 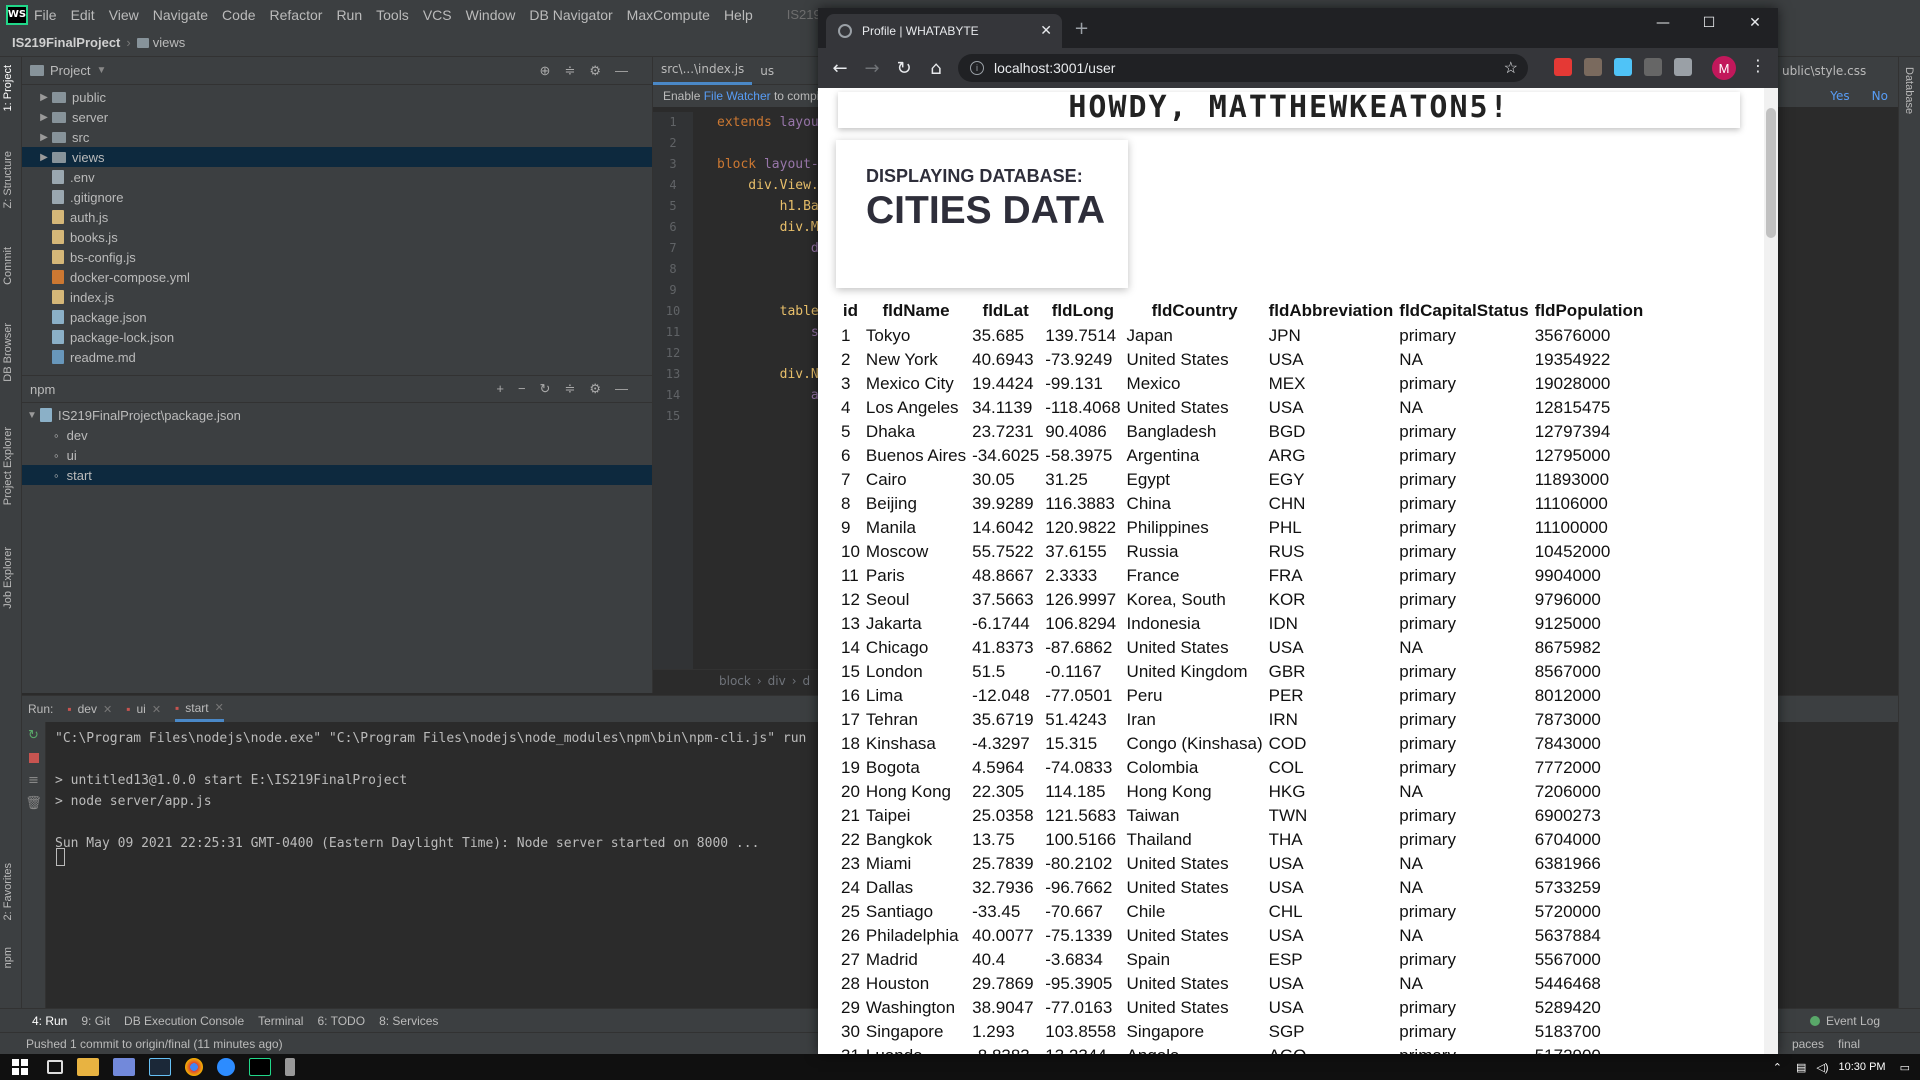 What do you see at coordinates (1709, 28) in the screenshot?
I see `maximize-button: ☐` at bounding box center [1709, 28].